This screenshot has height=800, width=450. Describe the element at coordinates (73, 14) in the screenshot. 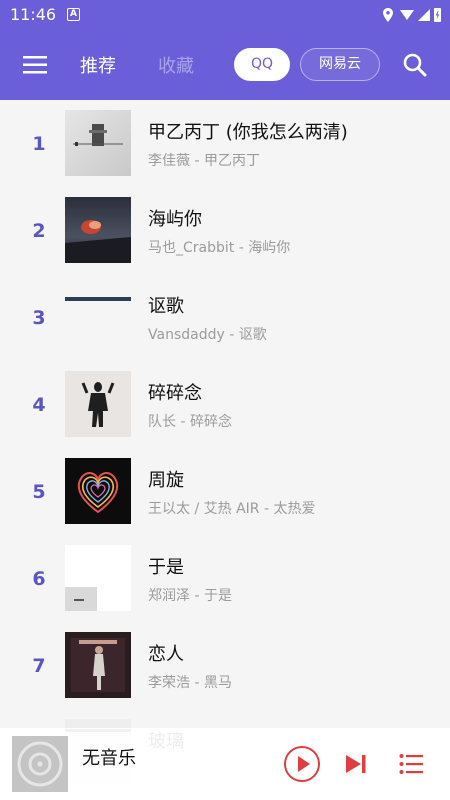

I see `notification-a-badge: A` at that location.